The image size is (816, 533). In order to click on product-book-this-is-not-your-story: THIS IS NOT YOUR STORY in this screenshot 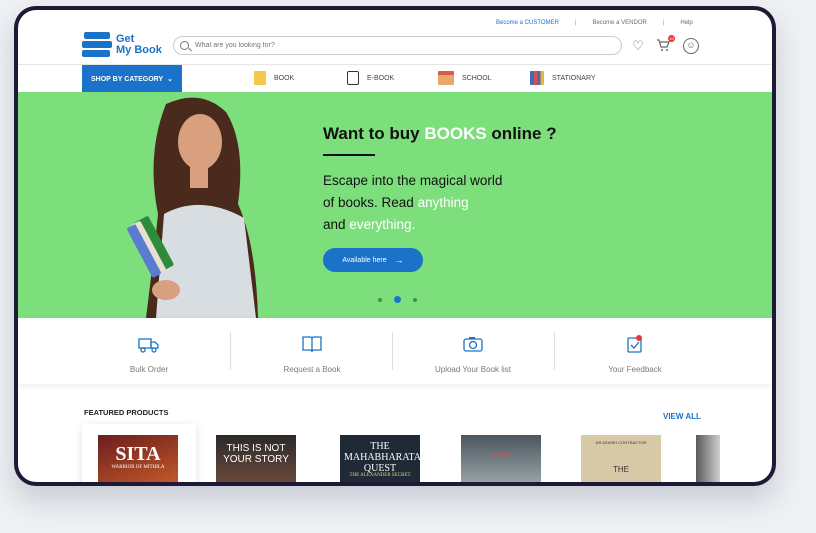, I will do `click(256, 458)`.